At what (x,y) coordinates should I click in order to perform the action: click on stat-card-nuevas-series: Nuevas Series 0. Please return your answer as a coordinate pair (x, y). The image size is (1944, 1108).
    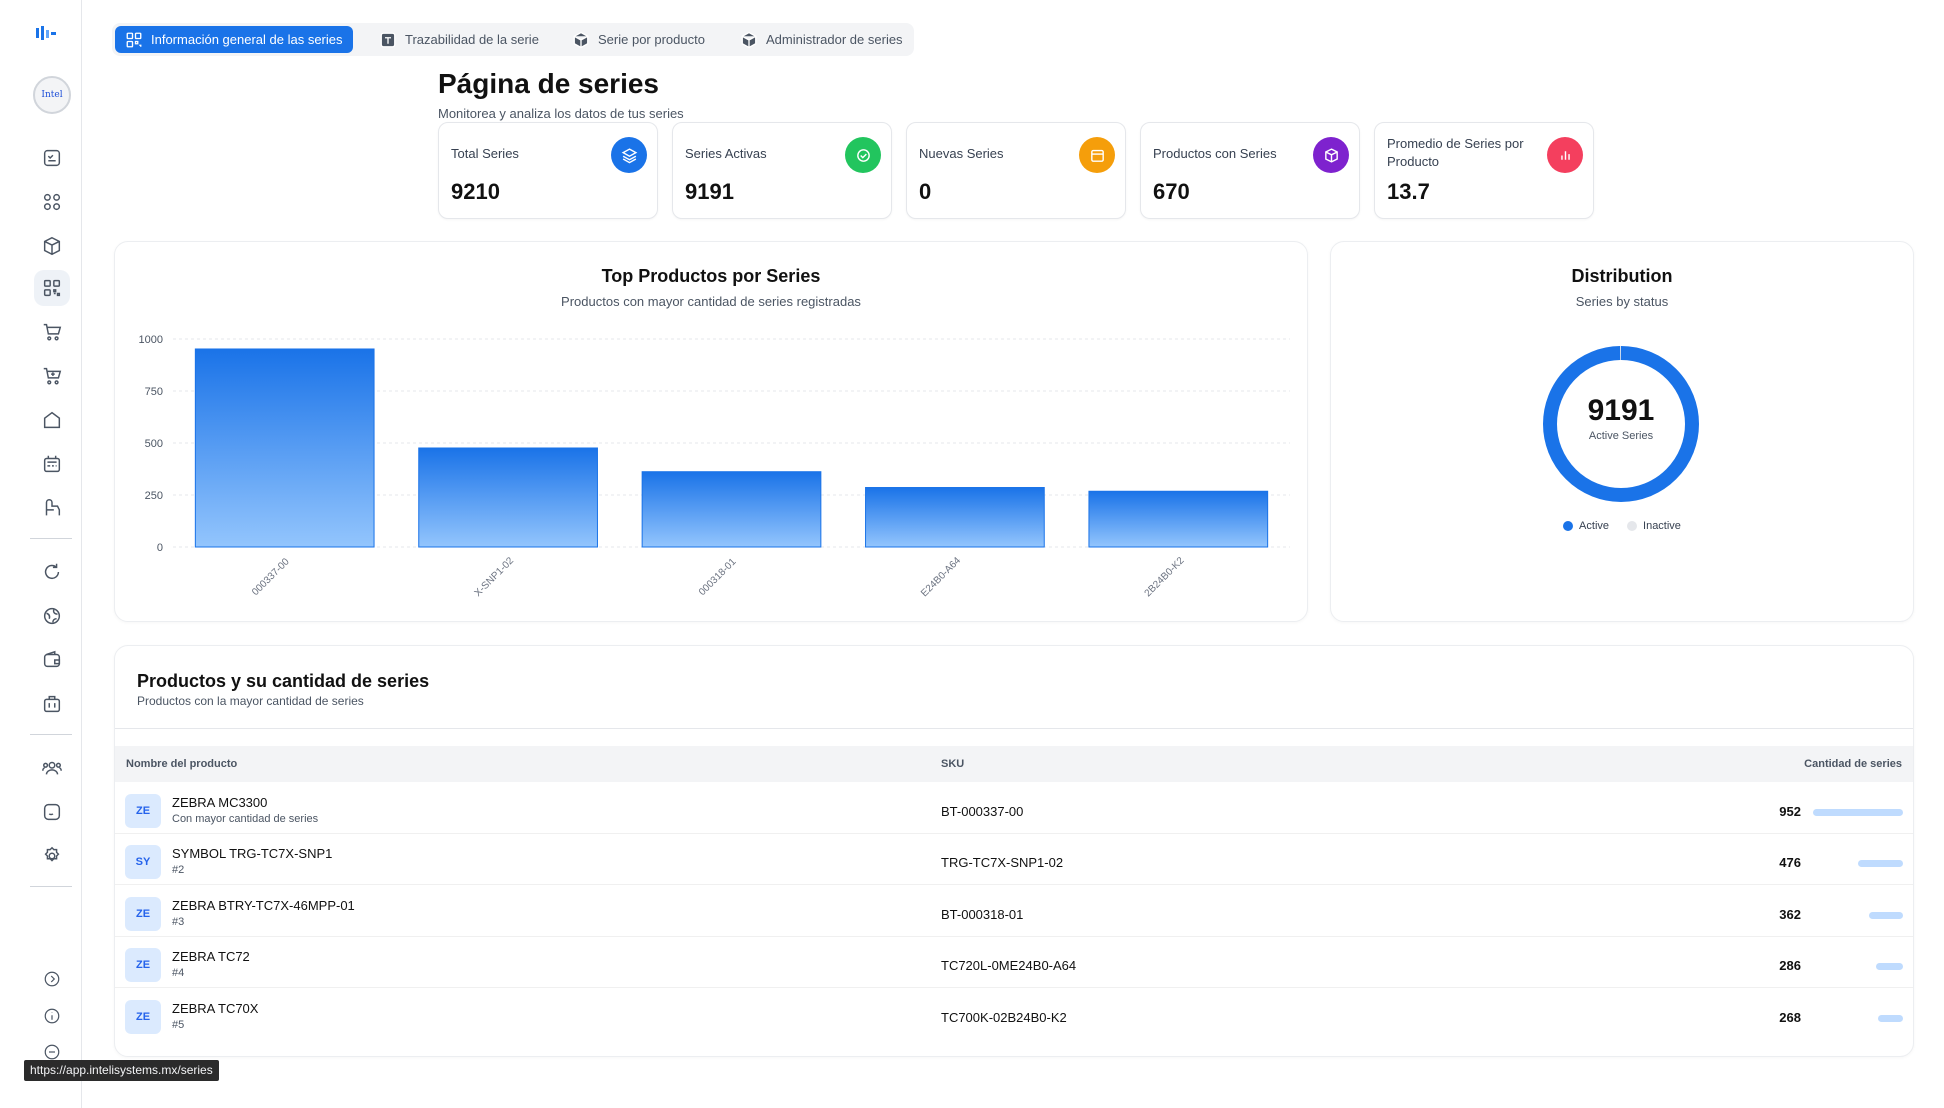
    Looking at the image, I should click on (1016, 170).